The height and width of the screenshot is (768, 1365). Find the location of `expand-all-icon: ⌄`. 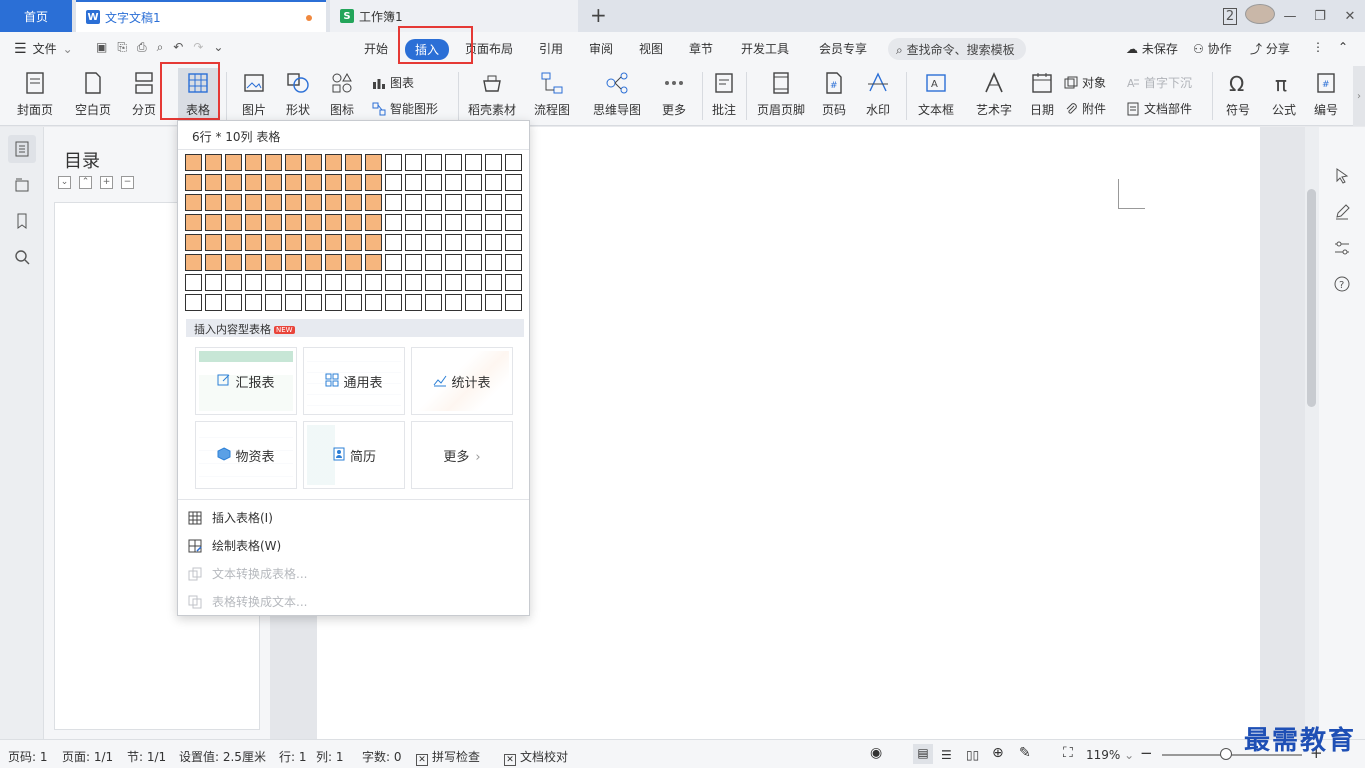

expand-all-icon: ⌄ is located at coordinates (64, 182).